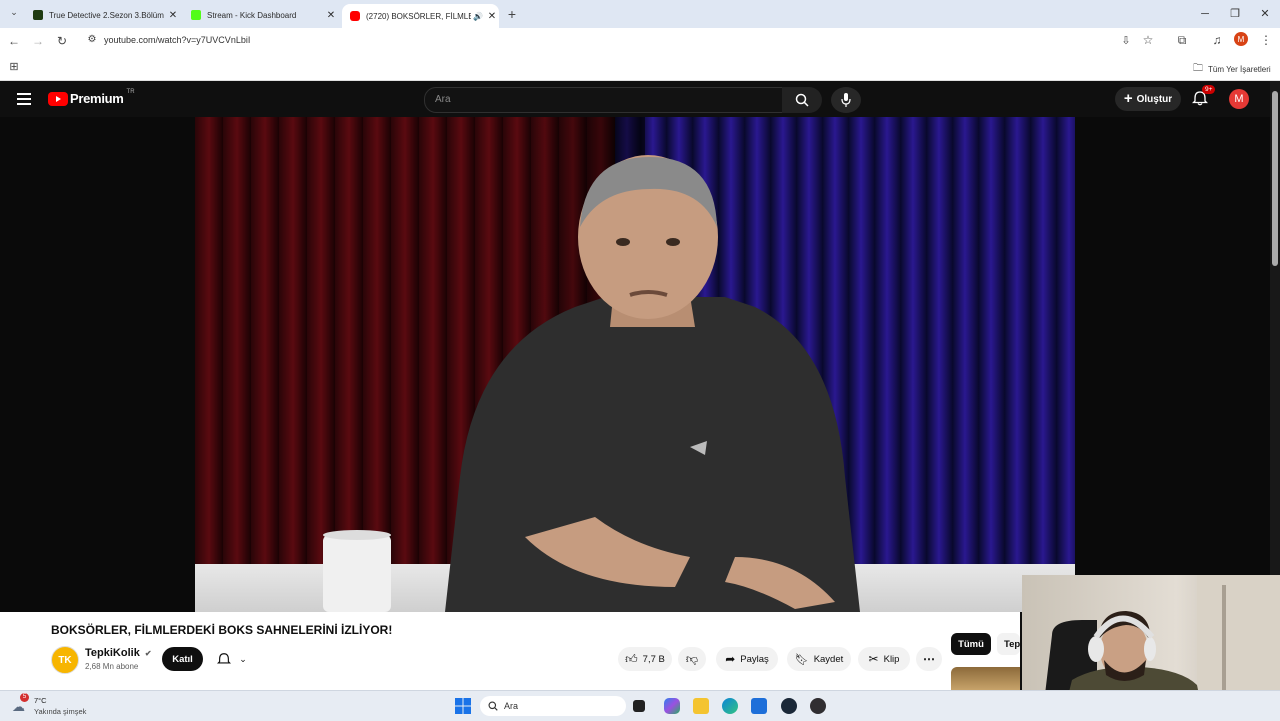 The image size is (1280, 721). What do you see at coordinates (985, 678) in the screenshot?
I see `recommended-thumbnail` at bounding box center [985, 678].